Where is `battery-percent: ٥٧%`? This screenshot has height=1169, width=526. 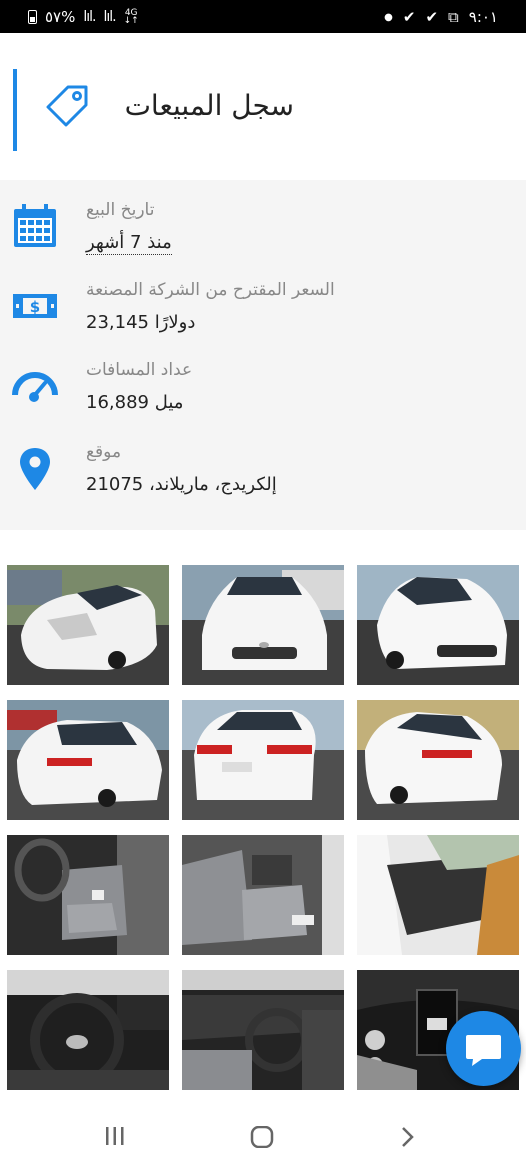 battery-percent: ٥٧% is located at coordinates (60, 17).